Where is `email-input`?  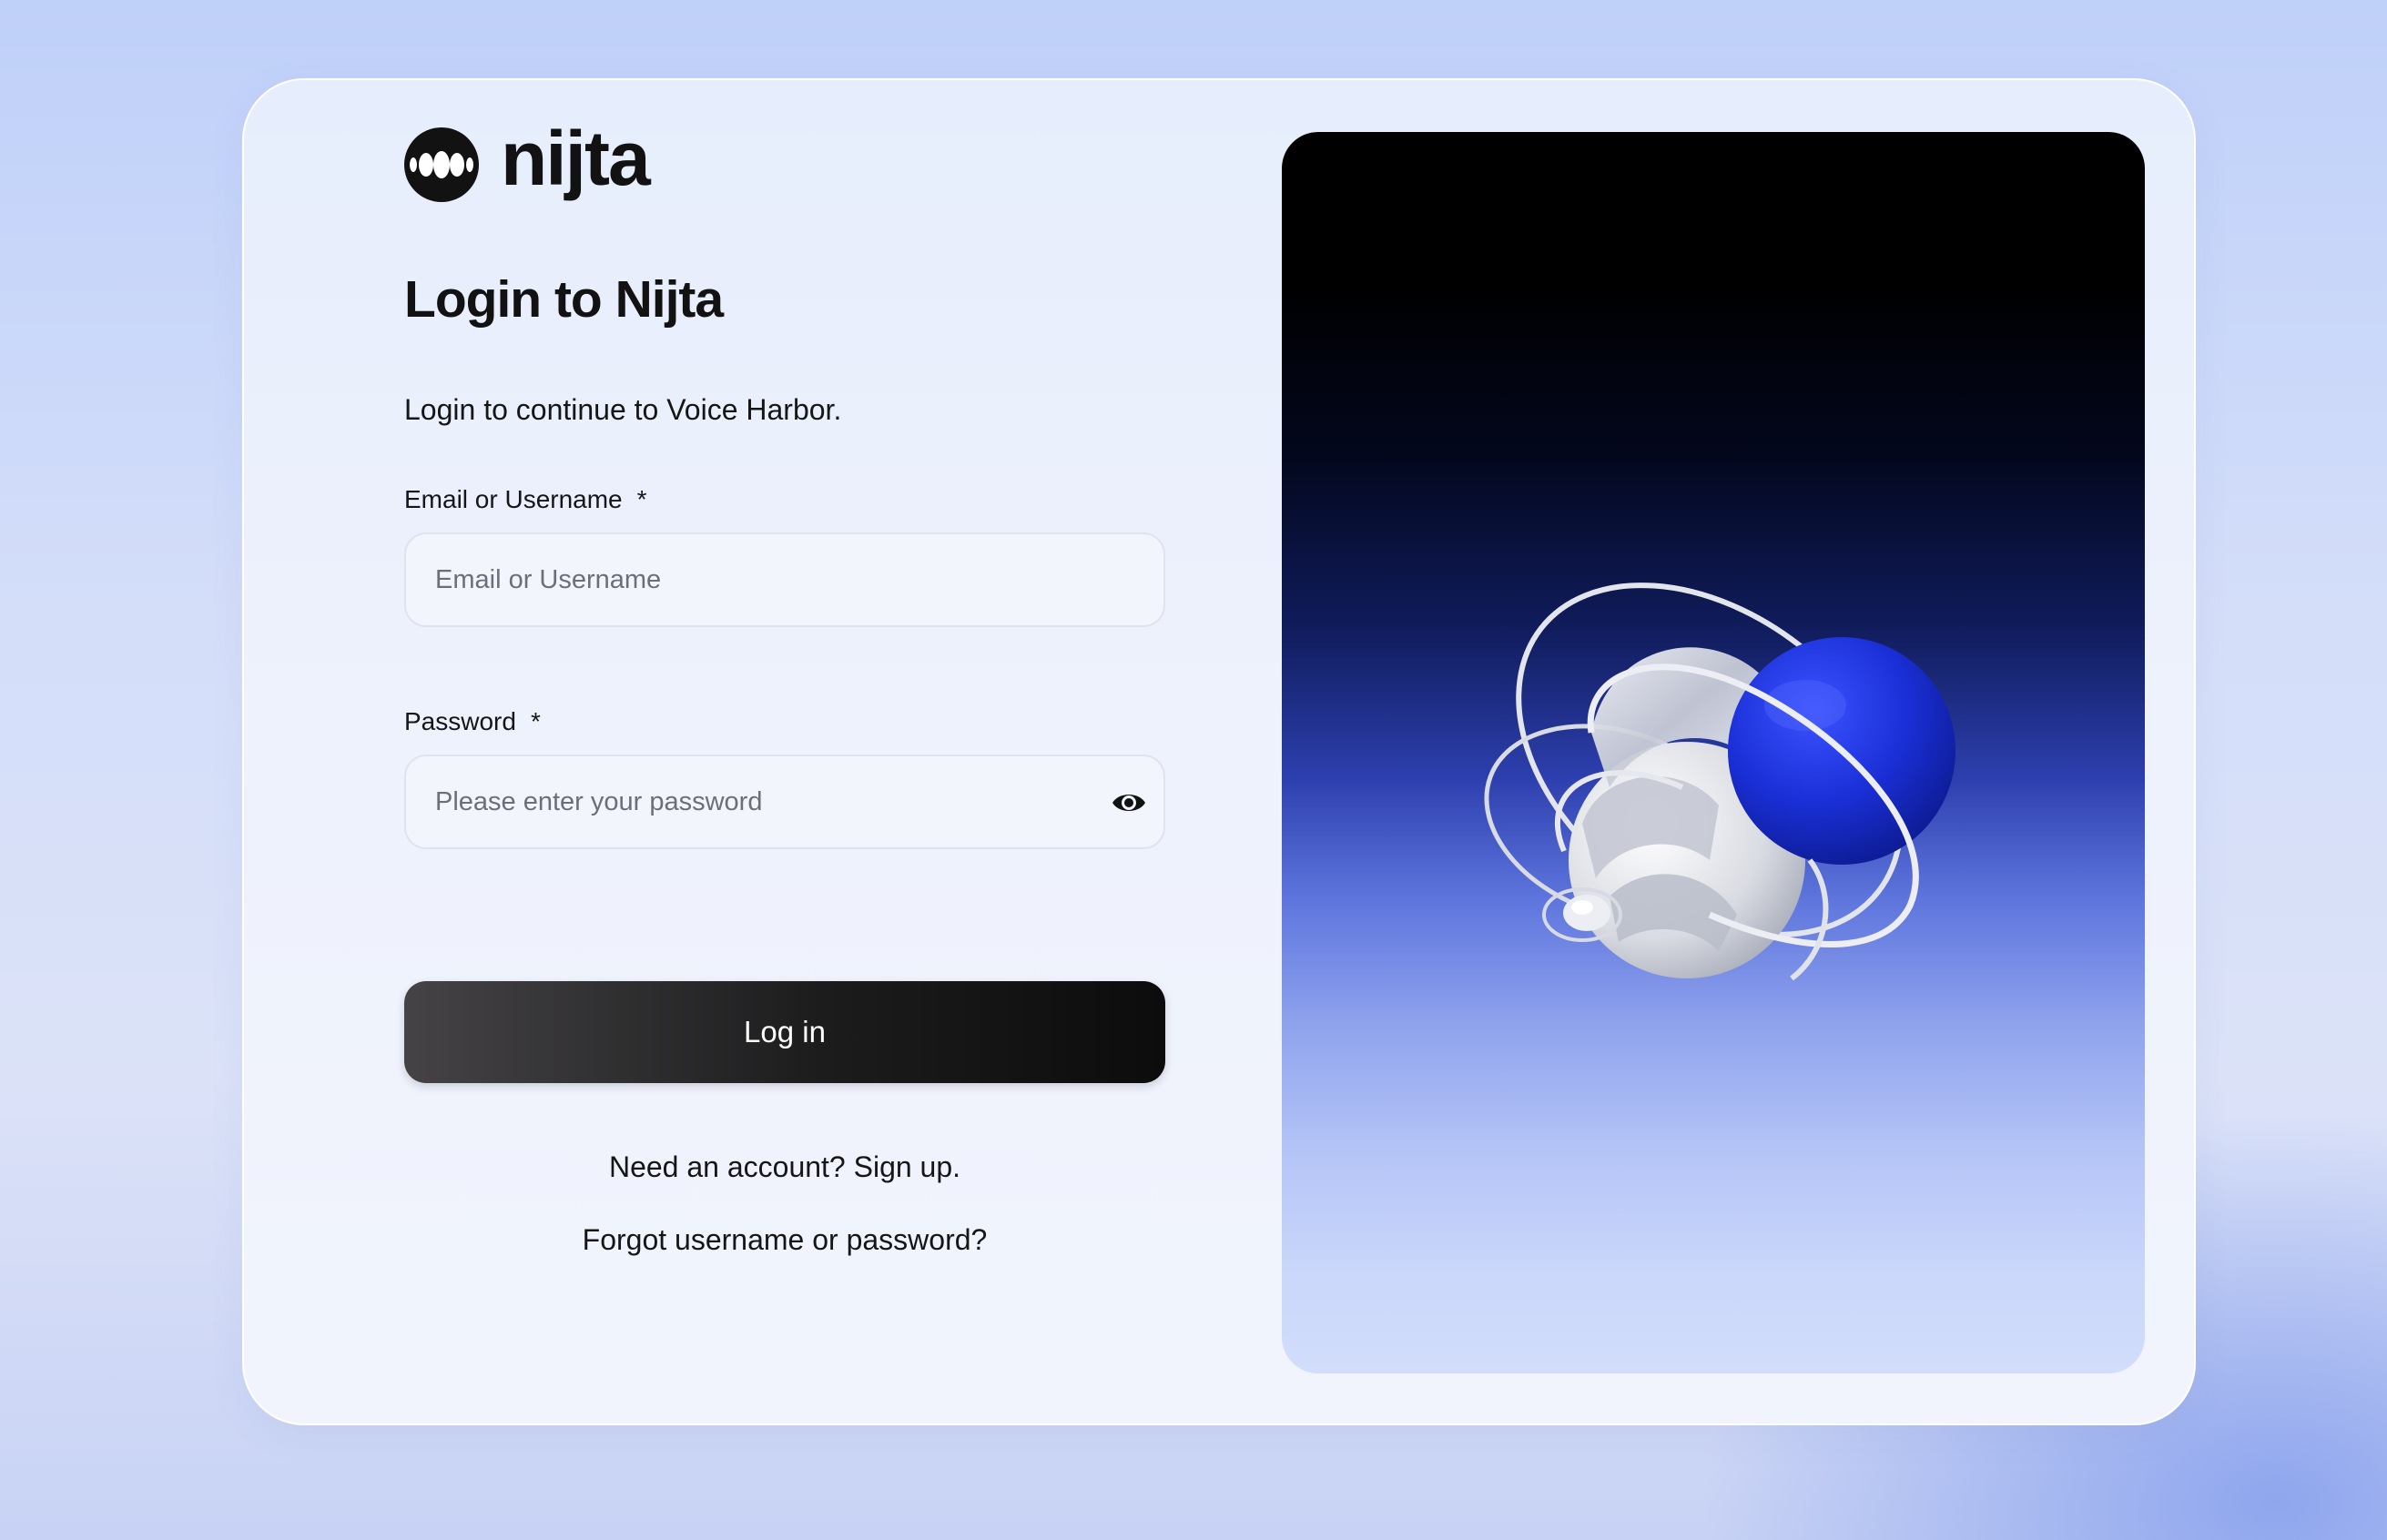
email-input is located at coordinates (784, 579).